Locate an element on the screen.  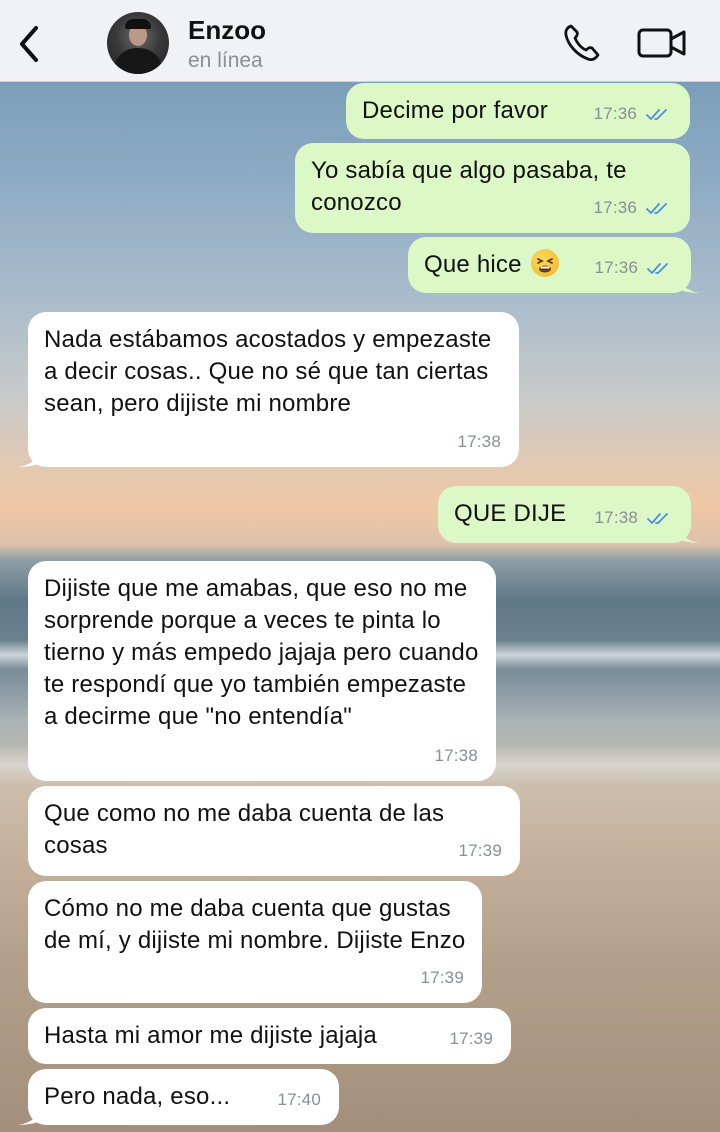
message-meta: 17:40 is located at coordinates (299, 1100).